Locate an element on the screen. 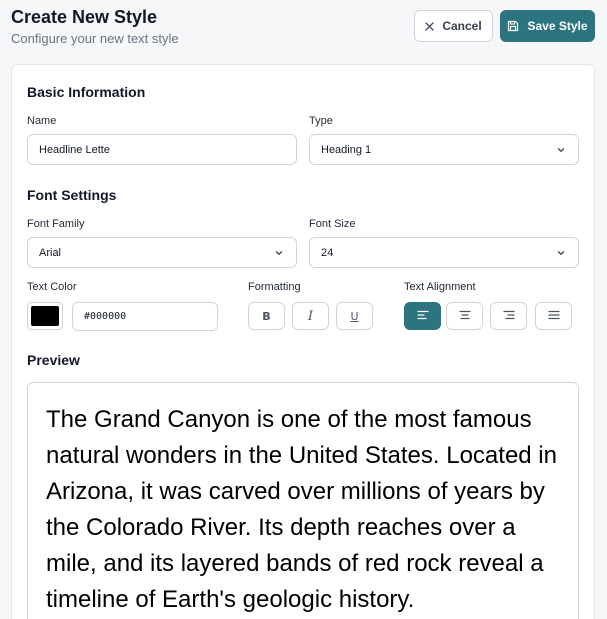 The width and height of the screenshot is (607, 619). cancel-button: Cancel is located at coordinates (453, 26).